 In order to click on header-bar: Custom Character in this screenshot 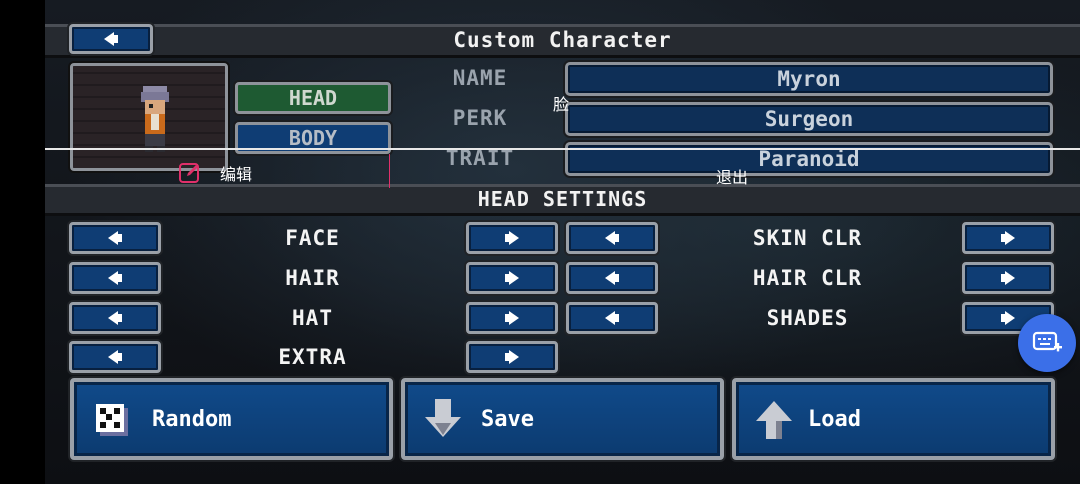, I will do `click(562, 41)`.